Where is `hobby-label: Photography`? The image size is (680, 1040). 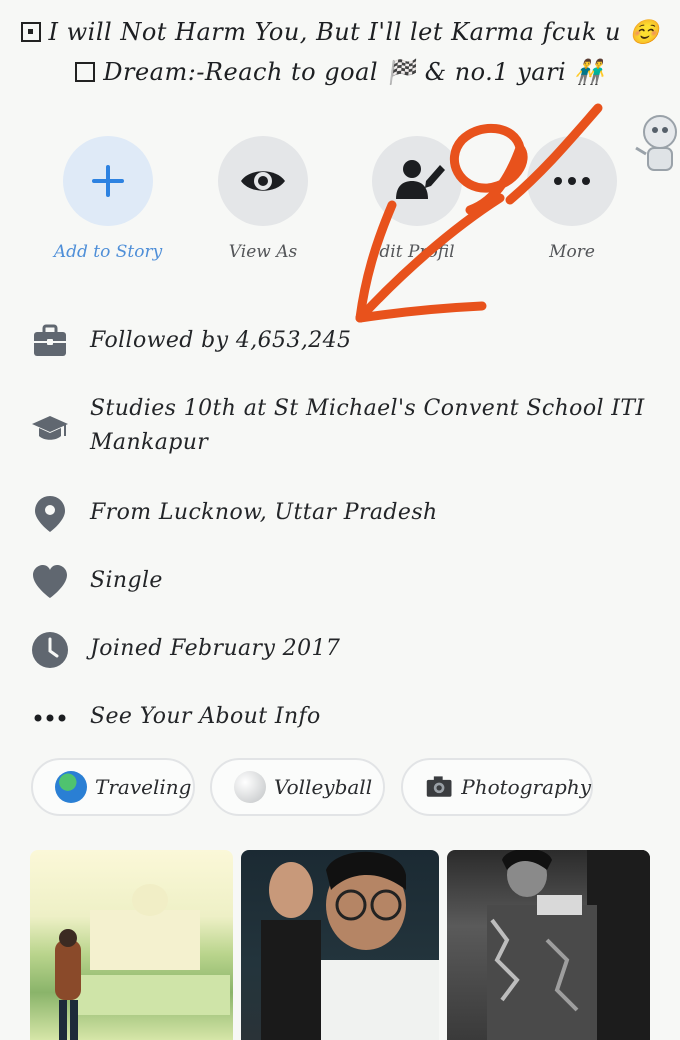
hobby-label: Photography is located at coordinates (526, 787).